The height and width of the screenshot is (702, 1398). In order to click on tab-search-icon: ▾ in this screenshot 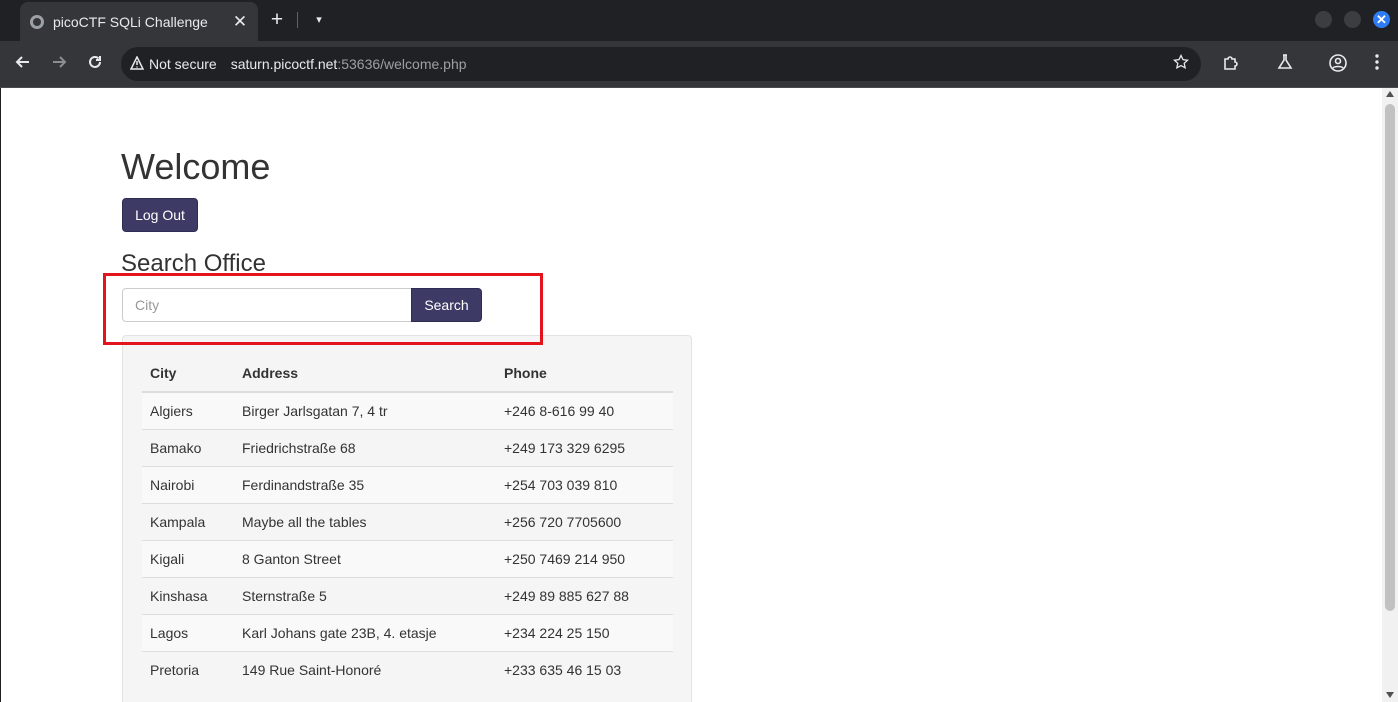, I will do `click(319, 20)`.